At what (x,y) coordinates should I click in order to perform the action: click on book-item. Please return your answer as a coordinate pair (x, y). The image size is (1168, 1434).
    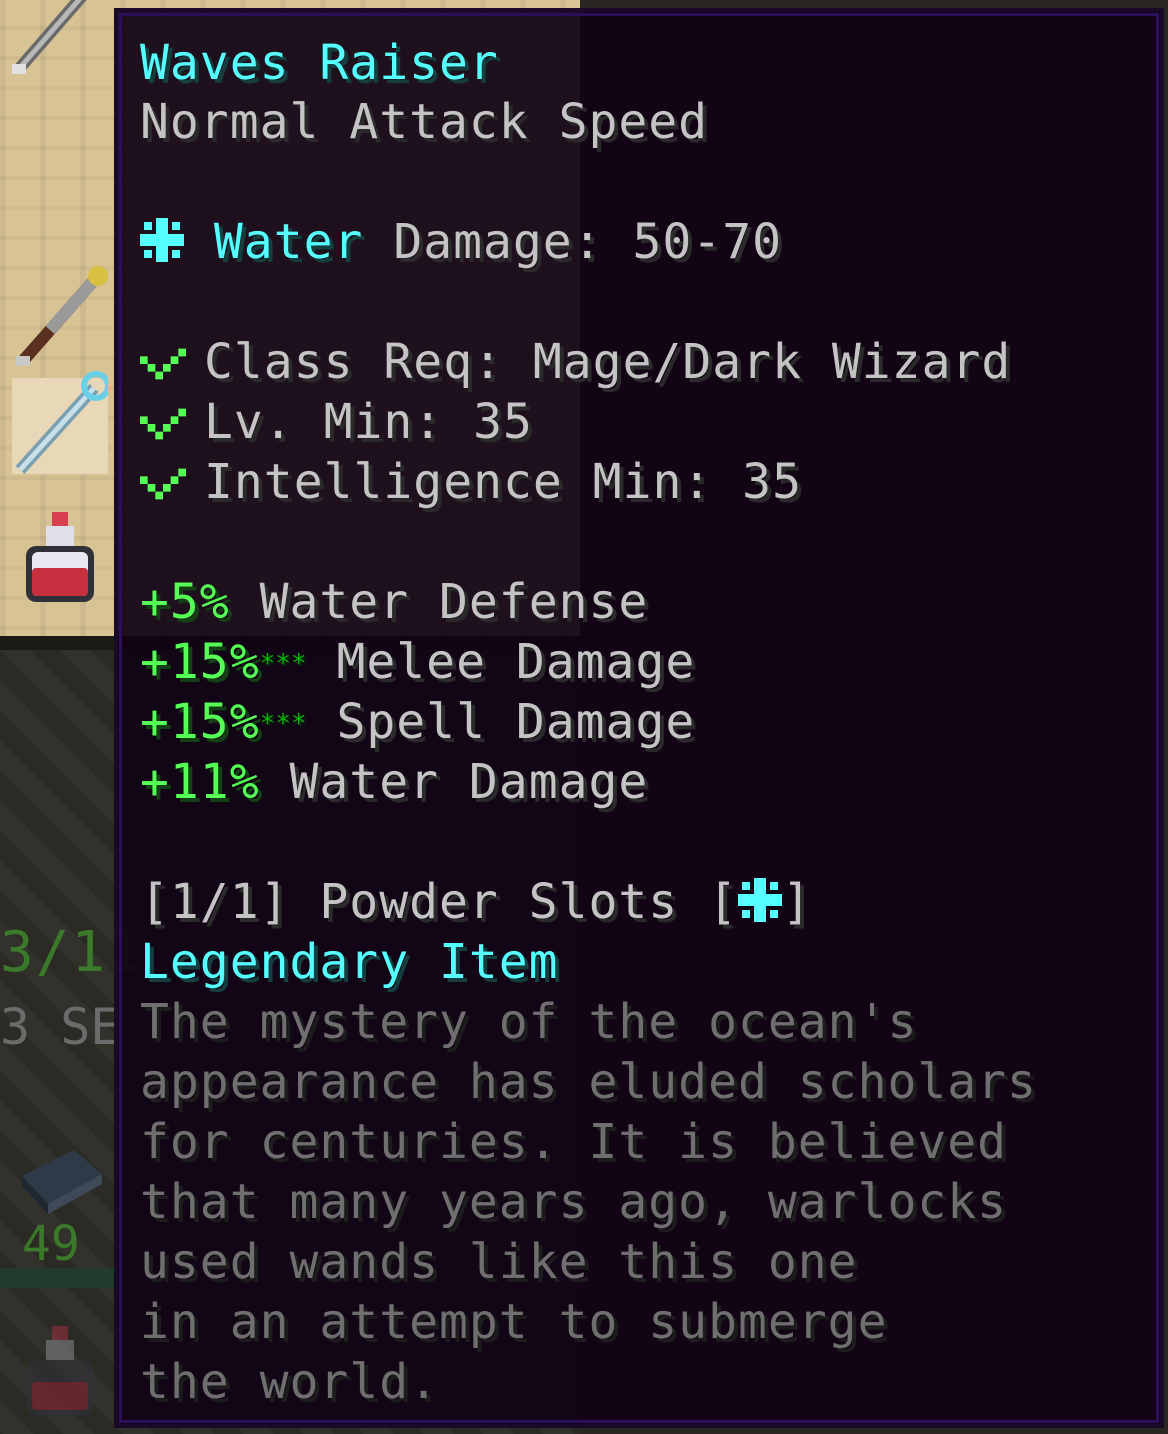
    Looking at the image, I should click on (61, 1181).